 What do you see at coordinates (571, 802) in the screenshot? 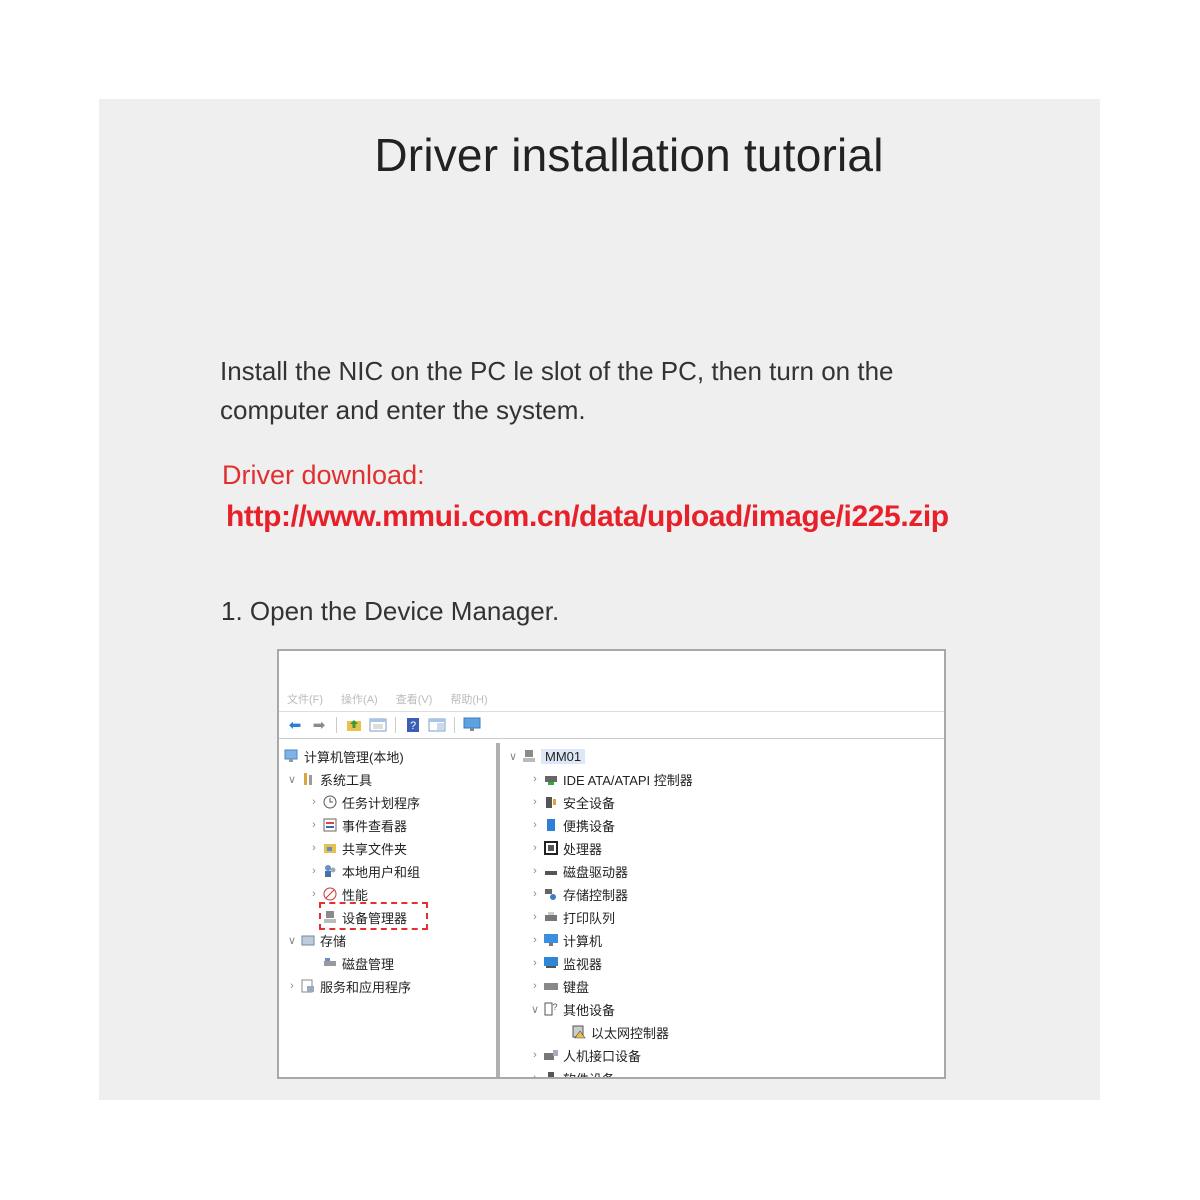
I see `device-category-security: › 安全设备` at bounding box center [571, 802].